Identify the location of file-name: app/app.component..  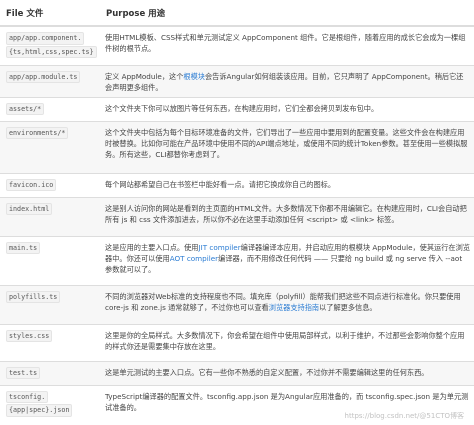
(45, 38).